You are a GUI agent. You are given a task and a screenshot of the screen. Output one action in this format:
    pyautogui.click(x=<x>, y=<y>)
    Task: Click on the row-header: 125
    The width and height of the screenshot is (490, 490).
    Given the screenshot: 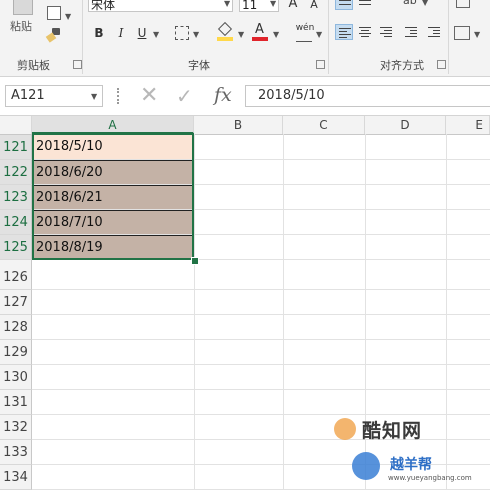 What is the action you would take?
    pyautogui.click(x=16, y=247)
    